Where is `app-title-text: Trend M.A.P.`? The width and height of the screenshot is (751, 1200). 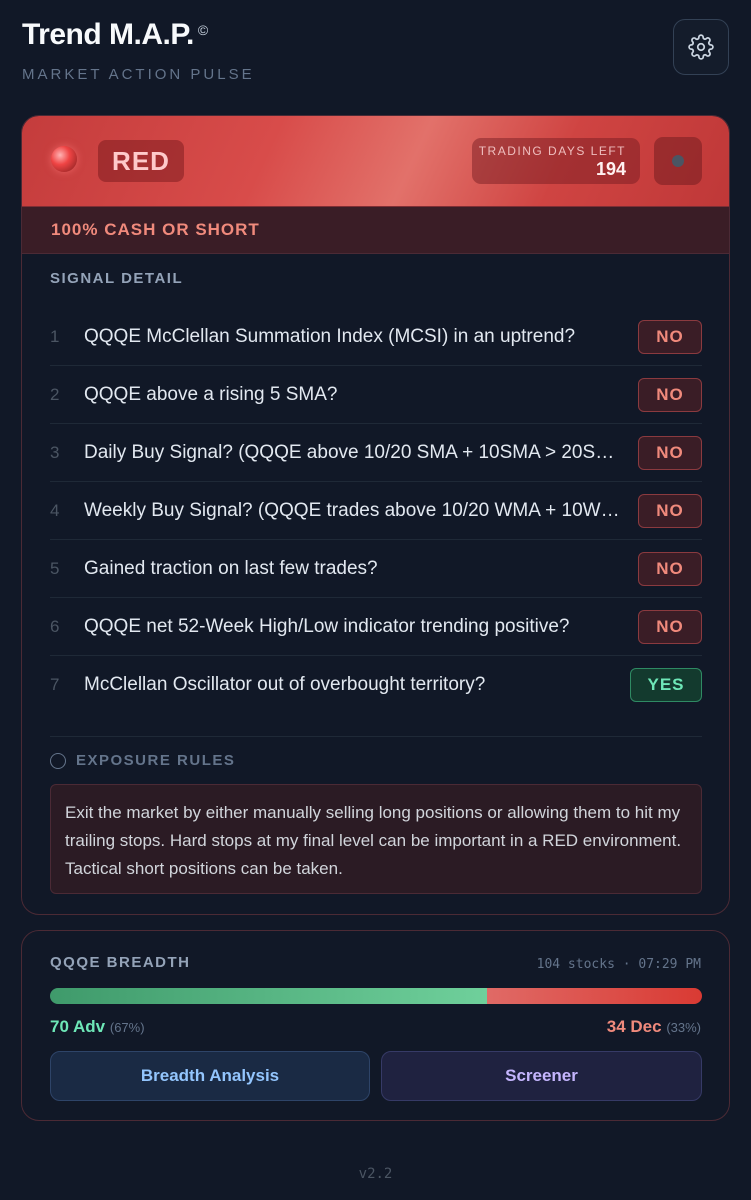
app-title-text: Trend M.A.P. is located at coordinates (108, 34).